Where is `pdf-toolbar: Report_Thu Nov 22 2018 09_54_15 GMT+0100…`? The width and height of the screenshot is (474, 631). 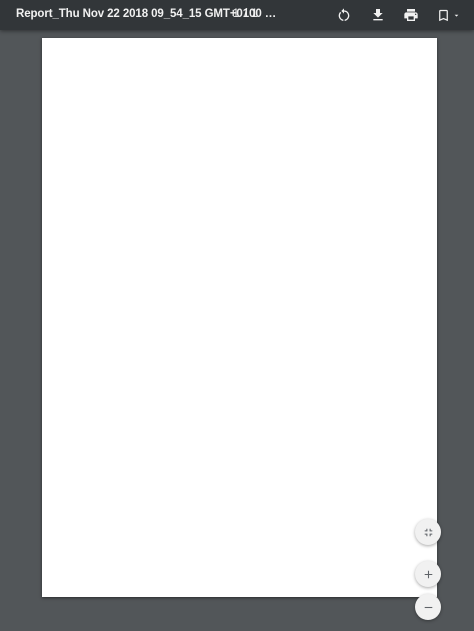
pdf-toolbar: Report_Thu Nov 22 2018 09_54_15 GMT+0100… is located at coordinates (237, 15).